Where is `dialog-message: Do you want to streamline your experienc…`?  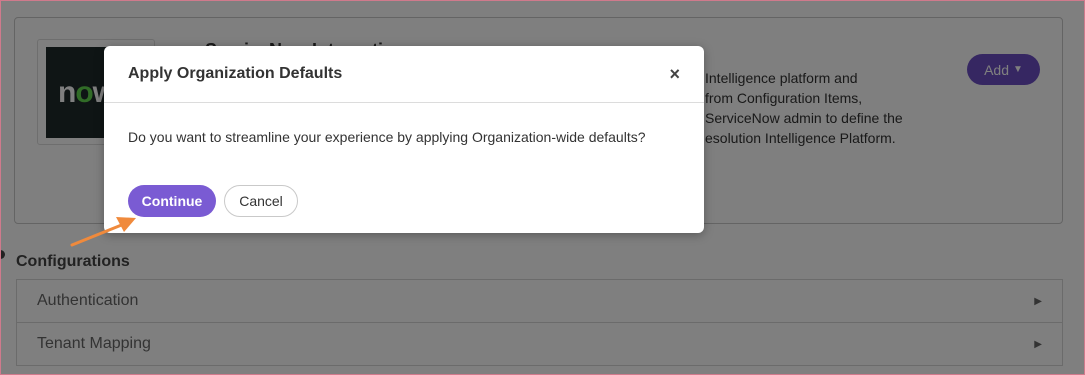
dialog-message: Do you want to streamline your experienc… is located at coordinates (387, 137).